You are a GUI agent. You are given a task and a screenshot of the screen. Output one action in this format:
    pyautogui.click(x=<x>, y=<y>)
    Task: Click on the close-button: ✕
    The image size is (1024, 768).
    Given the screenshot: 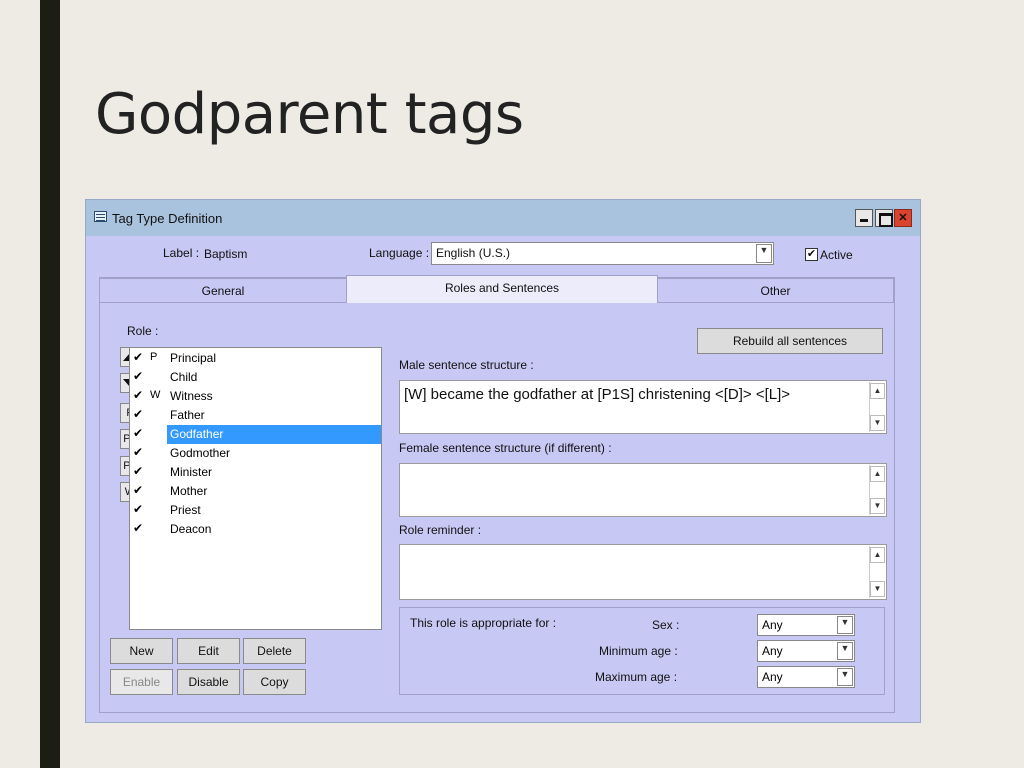 What is the action you would take?
    pyautogui.click(x=903, y=218)
    